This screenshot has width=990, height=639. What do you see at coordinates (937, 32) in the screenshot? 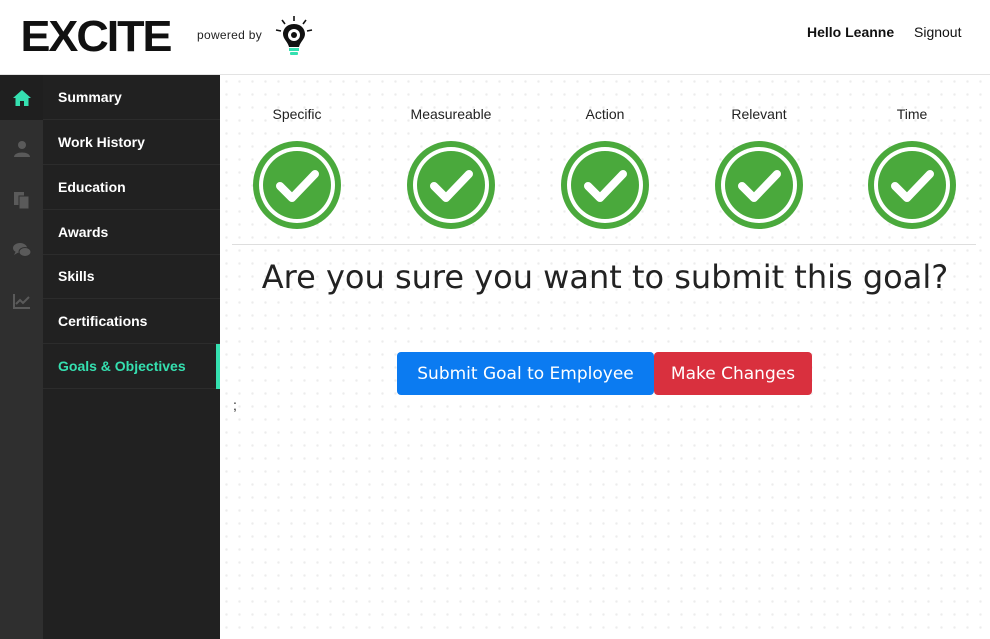
I see `signout-link: Signout` at bounding box center [937, 32].